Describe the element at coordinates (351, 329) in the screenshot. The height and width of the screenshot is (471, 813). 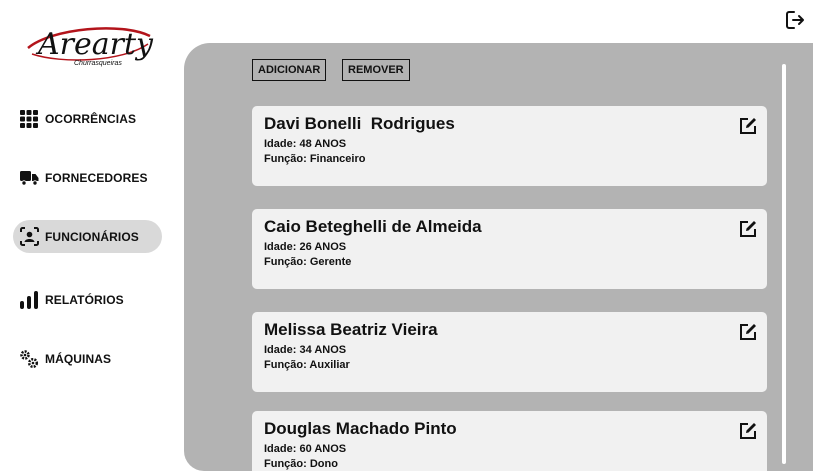
I see `employee-name: Melissa Beatriz Vieira` at that location.